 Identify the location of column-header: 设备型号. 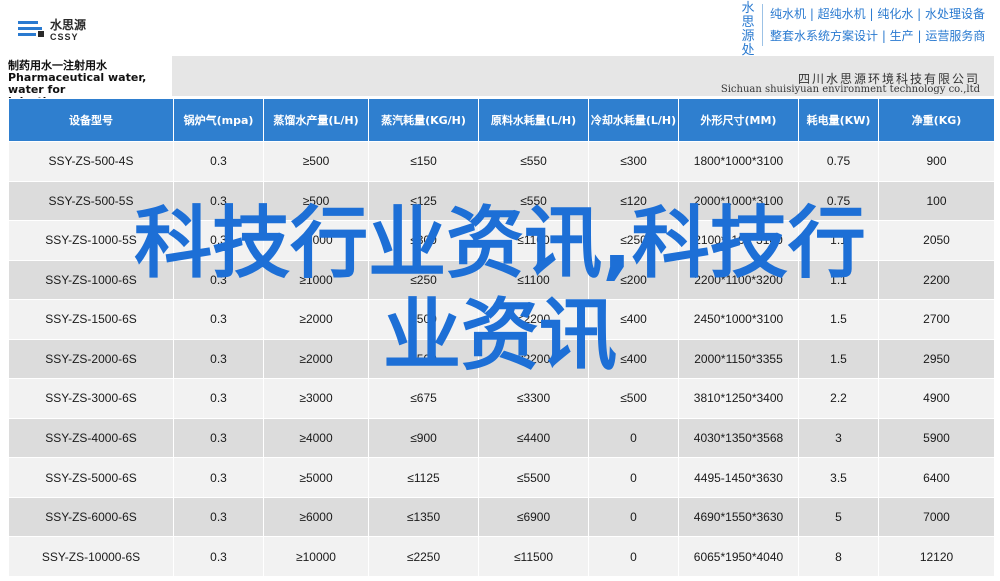
(91, 120).